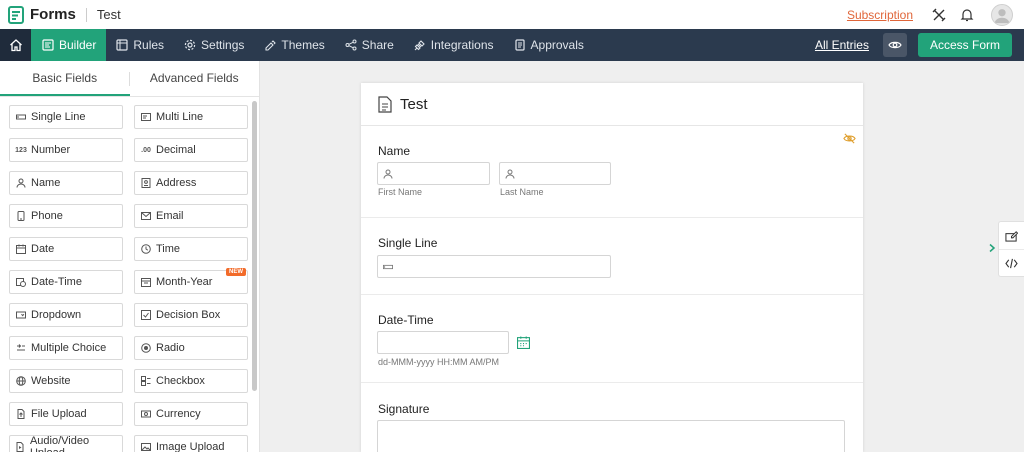  Describe the element at coordinates (146, 150) in the screenshot. I see `decimal-icon: .00` at that location.